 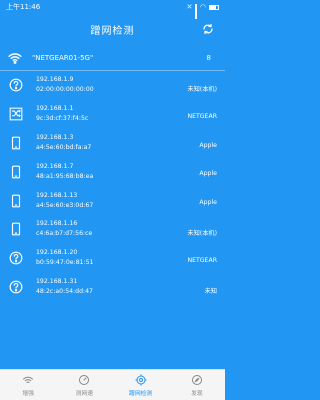 What do you see at coordinates (65, 205) in the screenshot?
I see `device-mac: a4:5e:60:e3:0d:67` at bounding box center [65, 205].